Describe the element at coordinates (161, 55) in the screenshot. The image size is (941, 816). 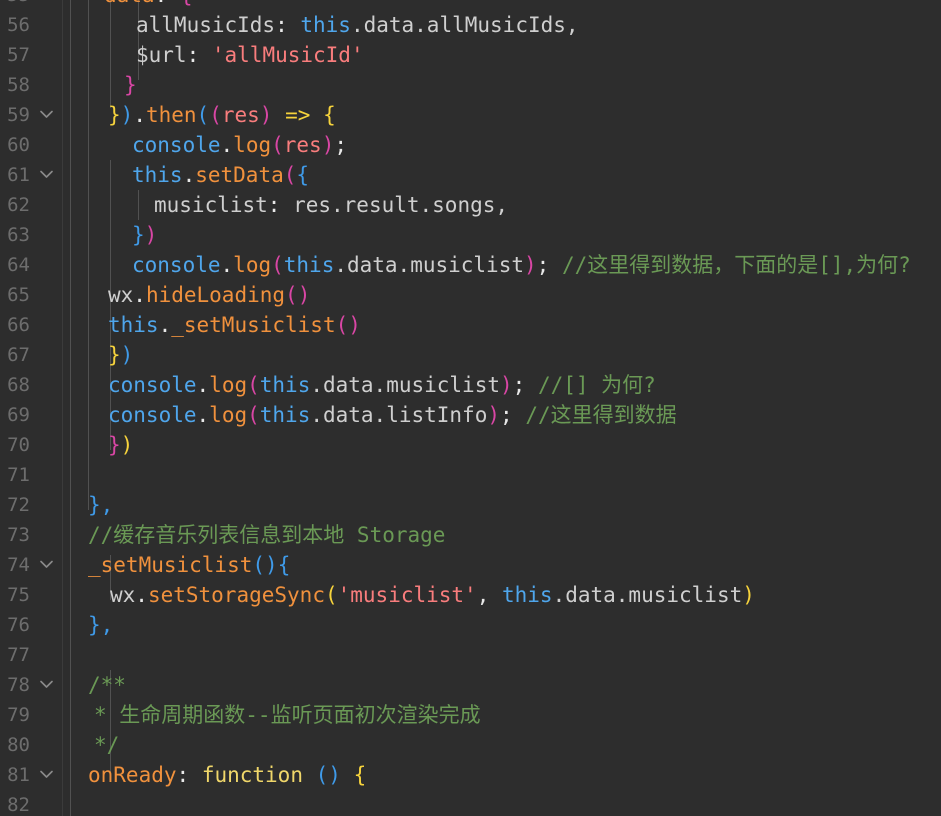
I see `code-token: $url` at that location.